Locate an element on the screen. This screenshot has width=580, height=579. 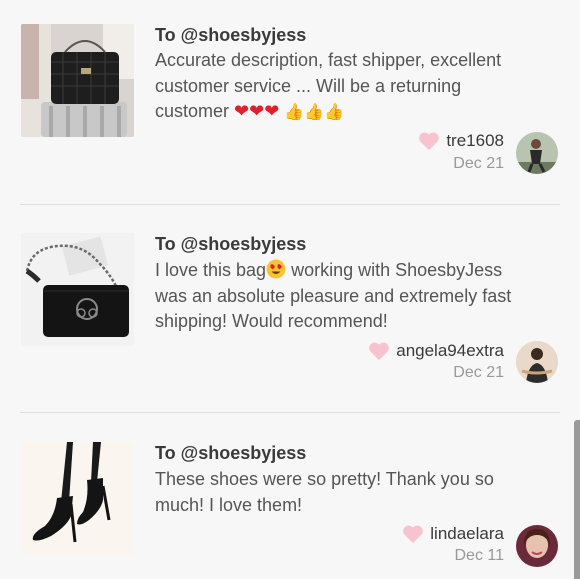
black-ankle-boots-image is located at coordinates (77, 498).